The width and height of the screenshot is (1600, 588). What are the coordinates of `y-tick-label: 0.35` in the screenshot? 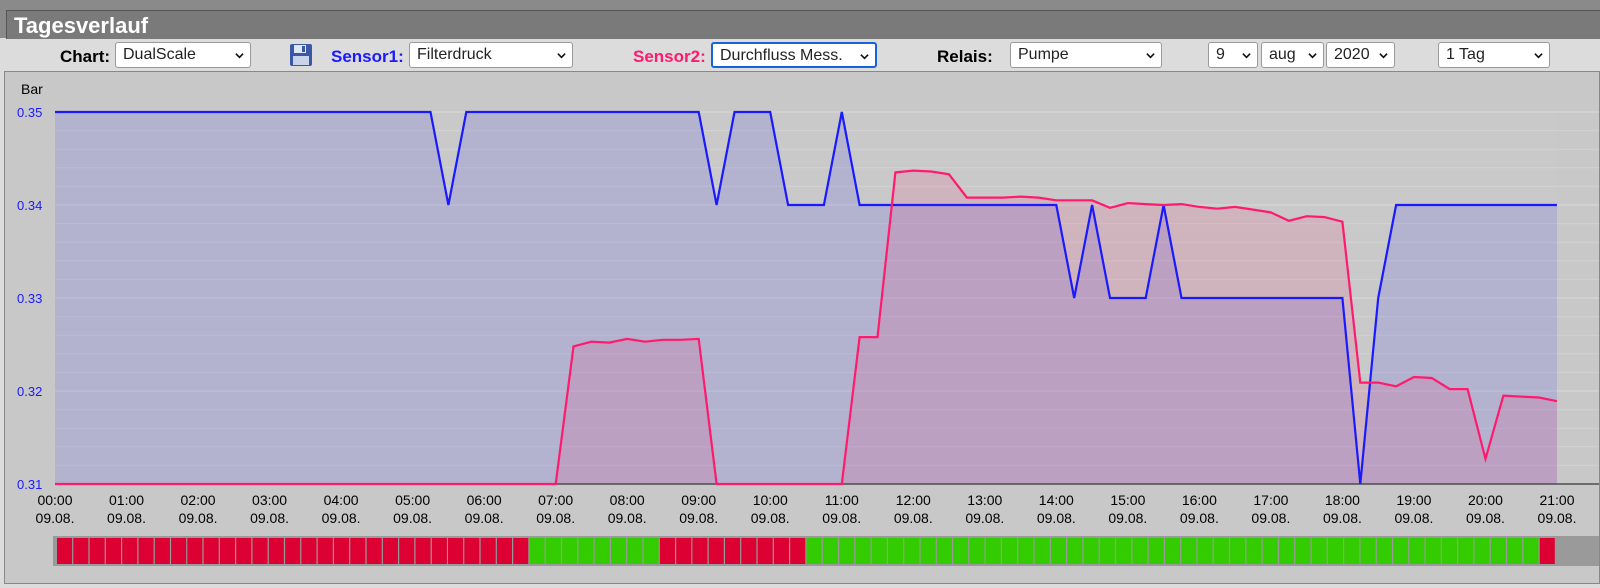 It's located at (29, 112).